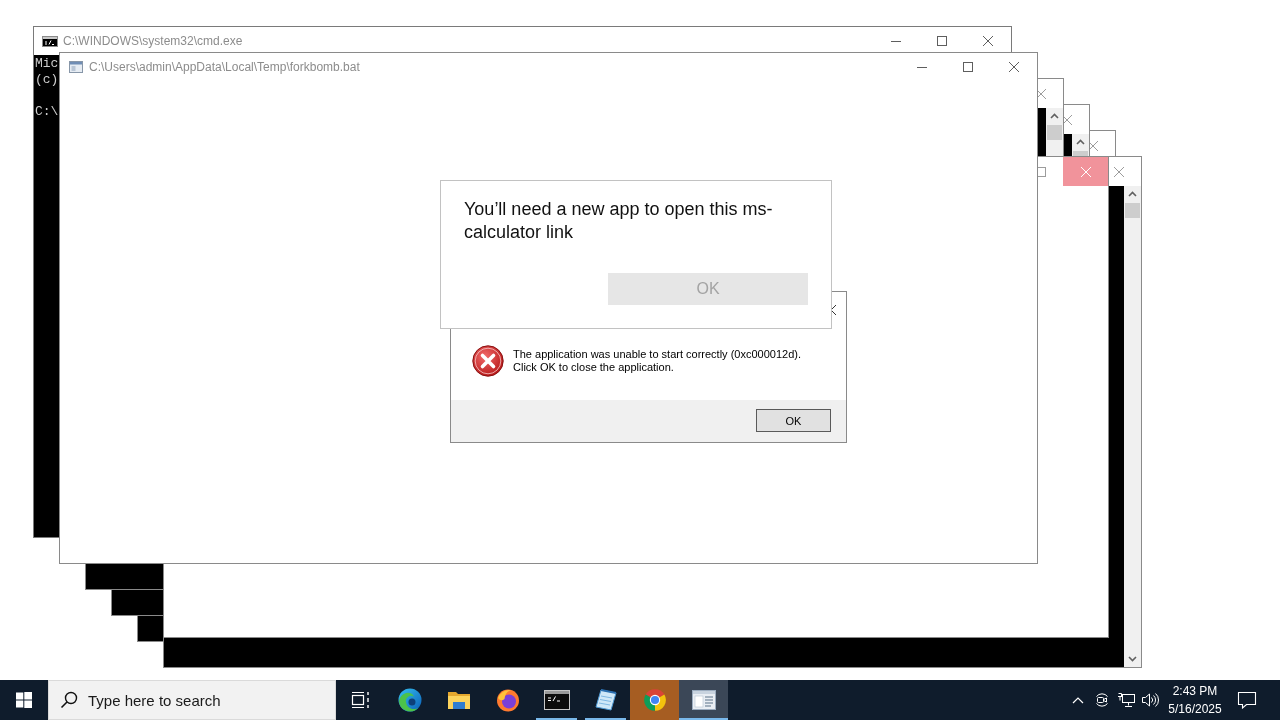  Describe the element at coordinates (619, 221) in the screenshot. I see `prompt-message: You’ll need a new app to open this ms-calculator link` at that location.